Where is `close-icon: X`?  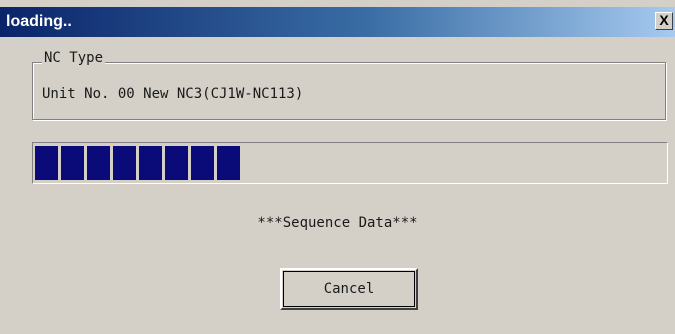
close-icon: X is located at coordinates (664, 20).